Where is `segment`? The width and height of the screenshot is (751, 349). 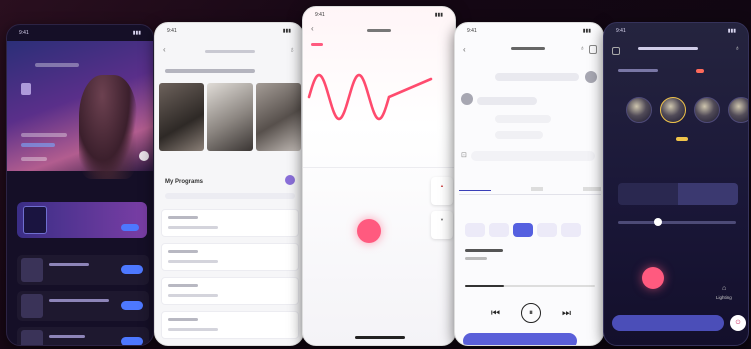 segment is located at coordinates (648, 194).